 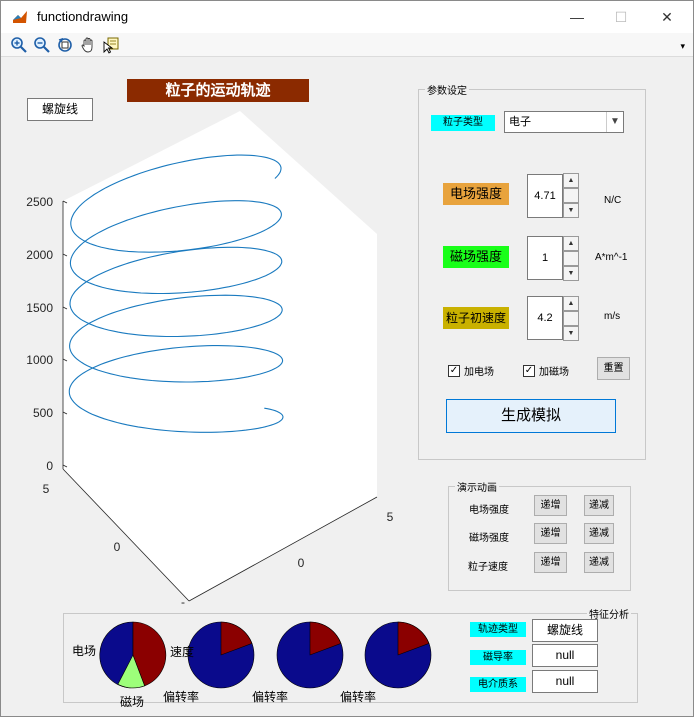 I want to click on v0-unit: m/s, so click(x=612, y=316).